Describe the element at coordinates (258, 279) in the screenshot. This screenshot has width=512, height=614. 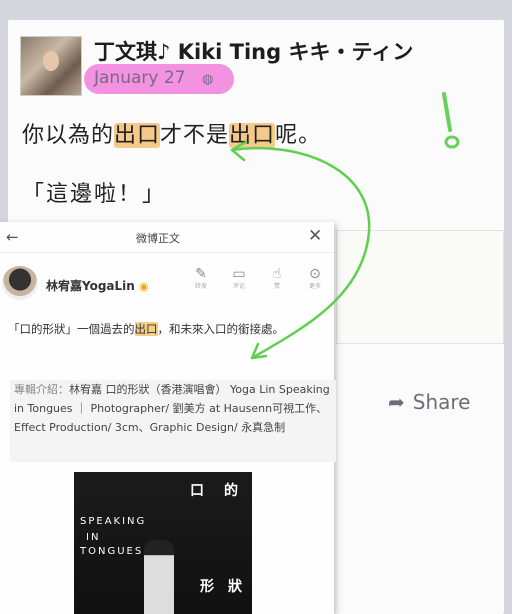
I see `weibo-actions: ✎ 转发 ▭ 评论 ☝ 赞 ⊙ 更多` at that location.